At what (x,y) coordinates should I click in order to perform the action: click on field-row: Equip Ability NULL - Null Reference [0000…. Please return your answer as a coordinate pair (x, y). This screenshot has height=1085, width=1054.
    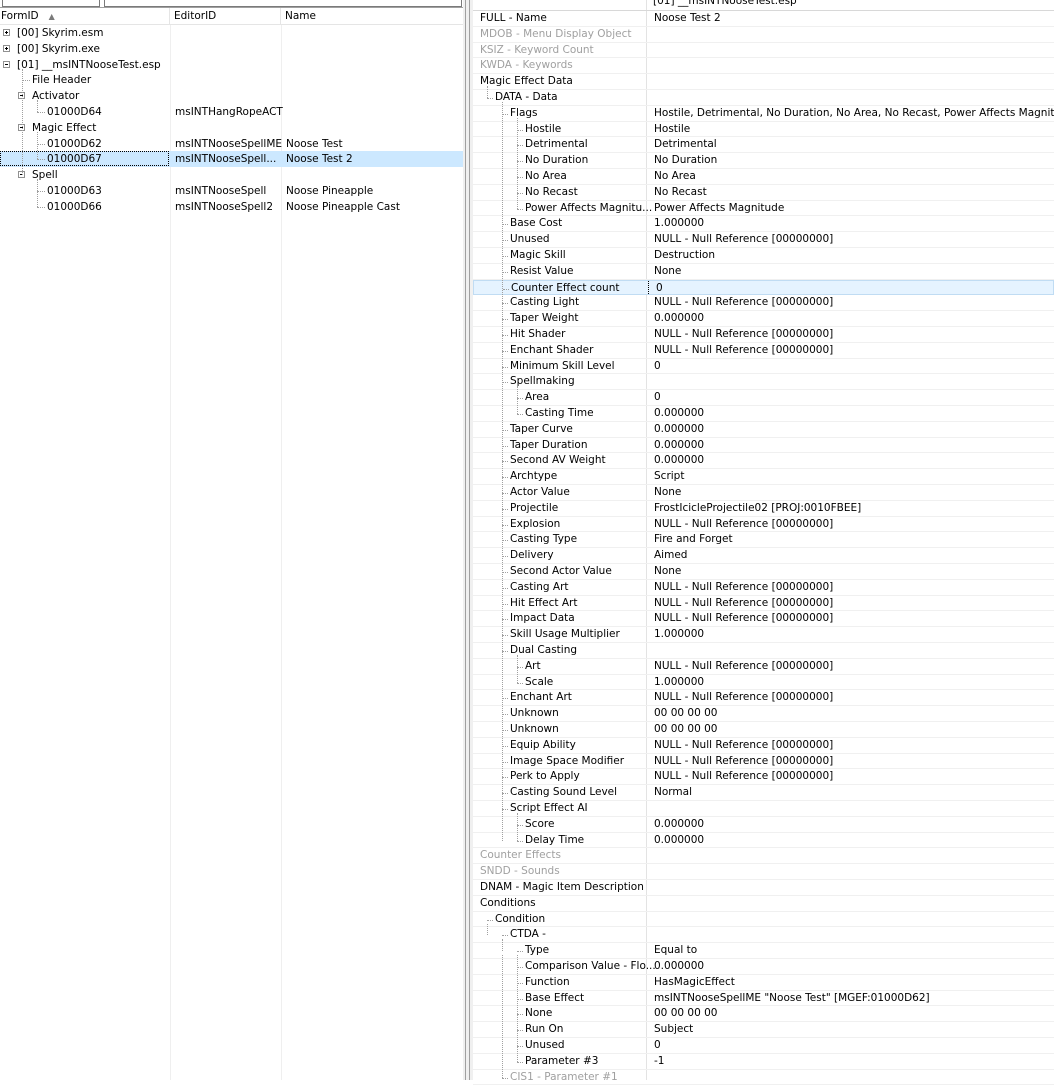
    Looking at the image, I should click on (763, 746).